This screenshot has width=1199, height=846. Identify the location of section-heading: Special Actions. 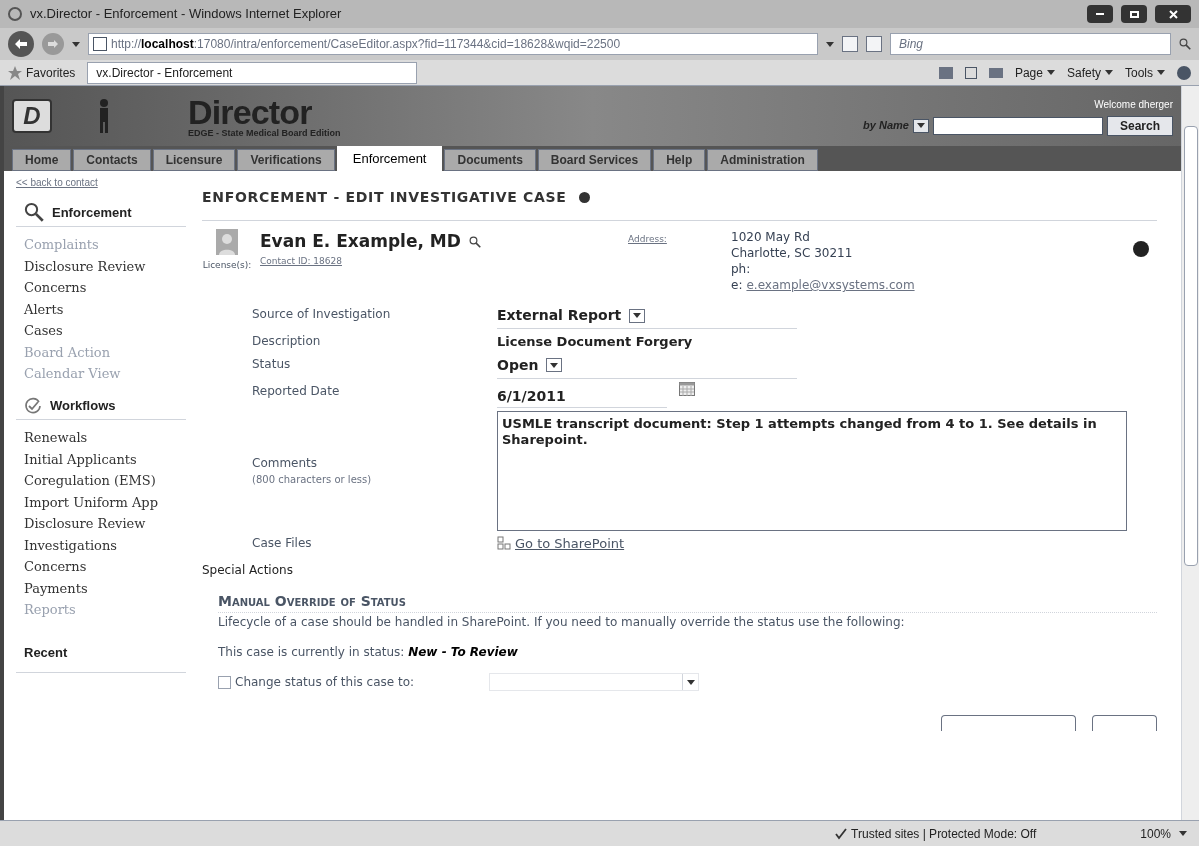
(248, 570).